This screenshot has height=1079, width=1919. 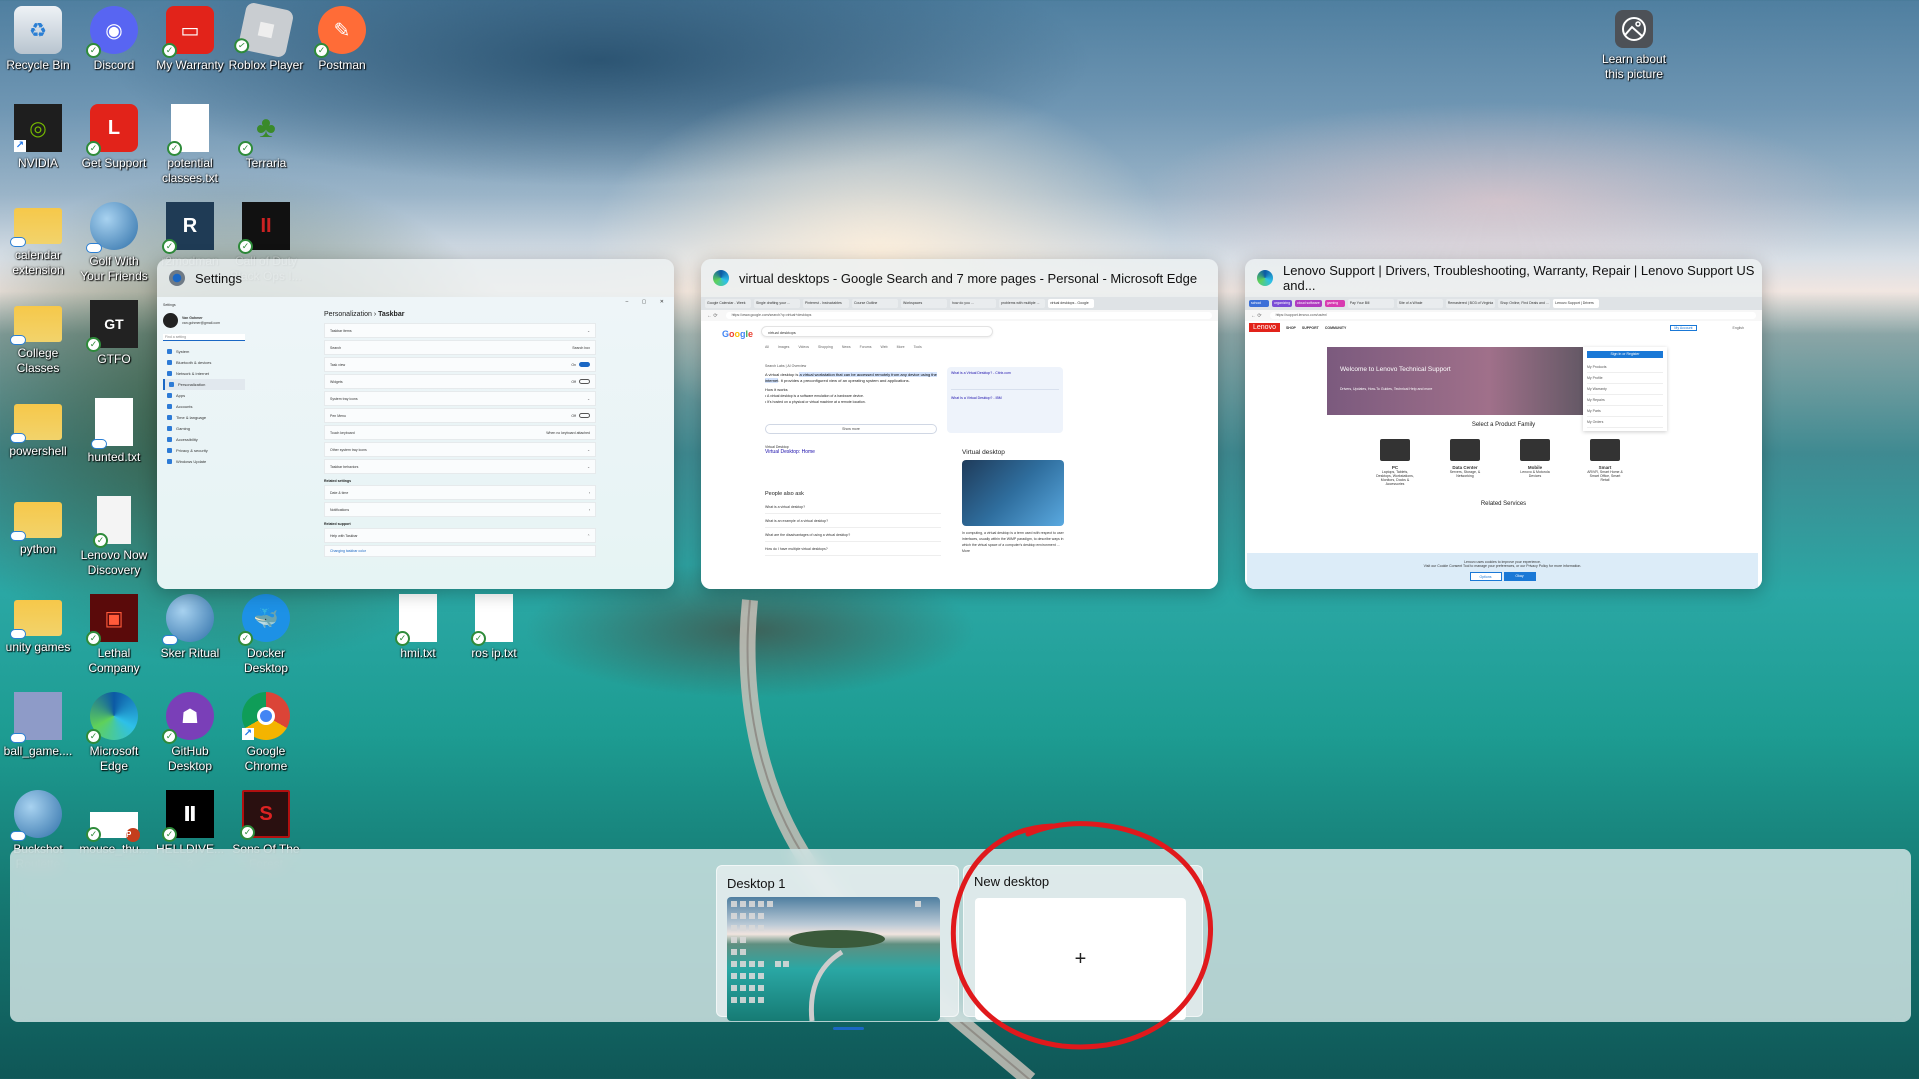 I want to click on desktop-icon-golf-with-your-friends: Golf With Your Friends, so click(x=114, y=243).